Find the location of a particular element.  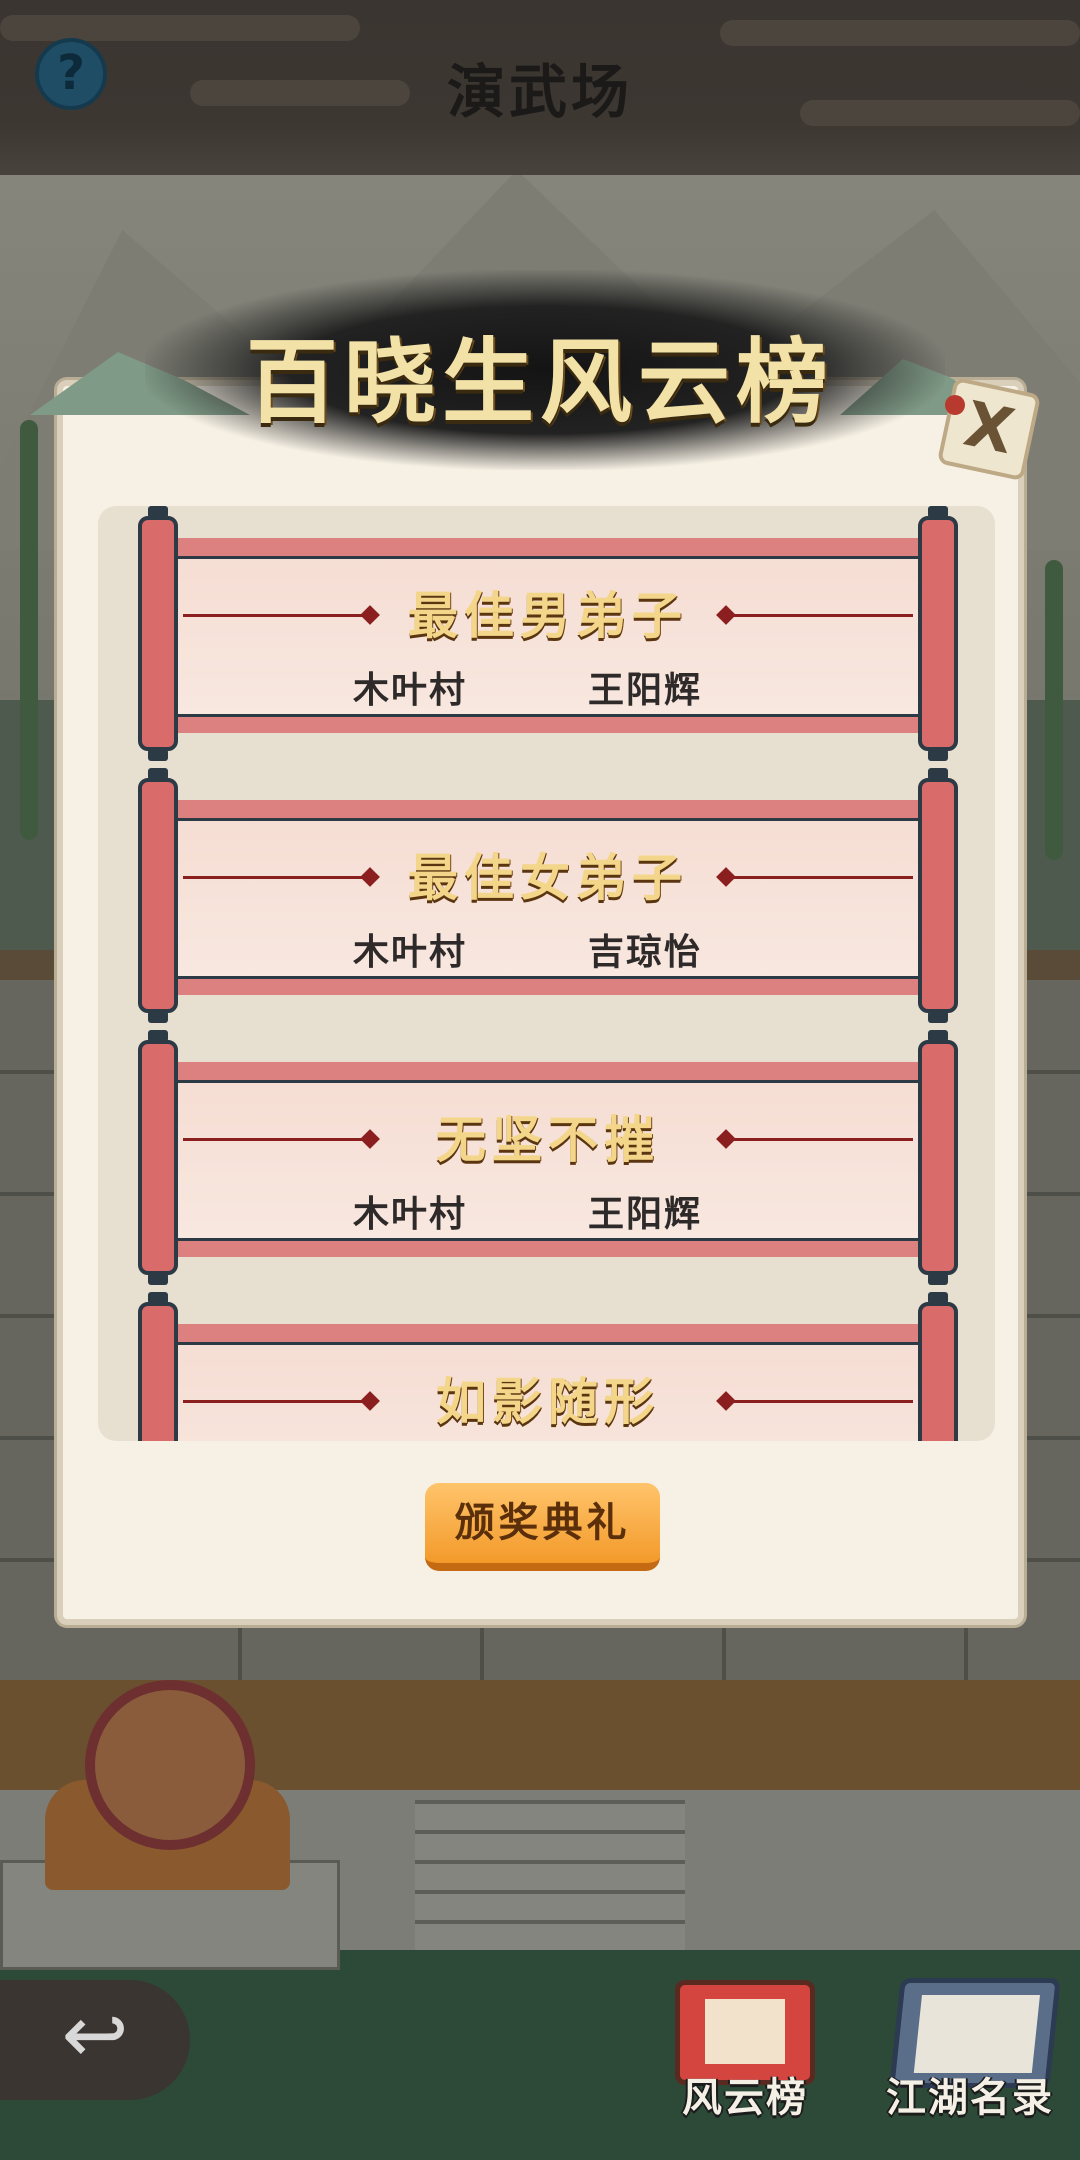

award-scroll: 最佳女弟子木叶村 吉琼怡 is located at coordinates (548, 895).